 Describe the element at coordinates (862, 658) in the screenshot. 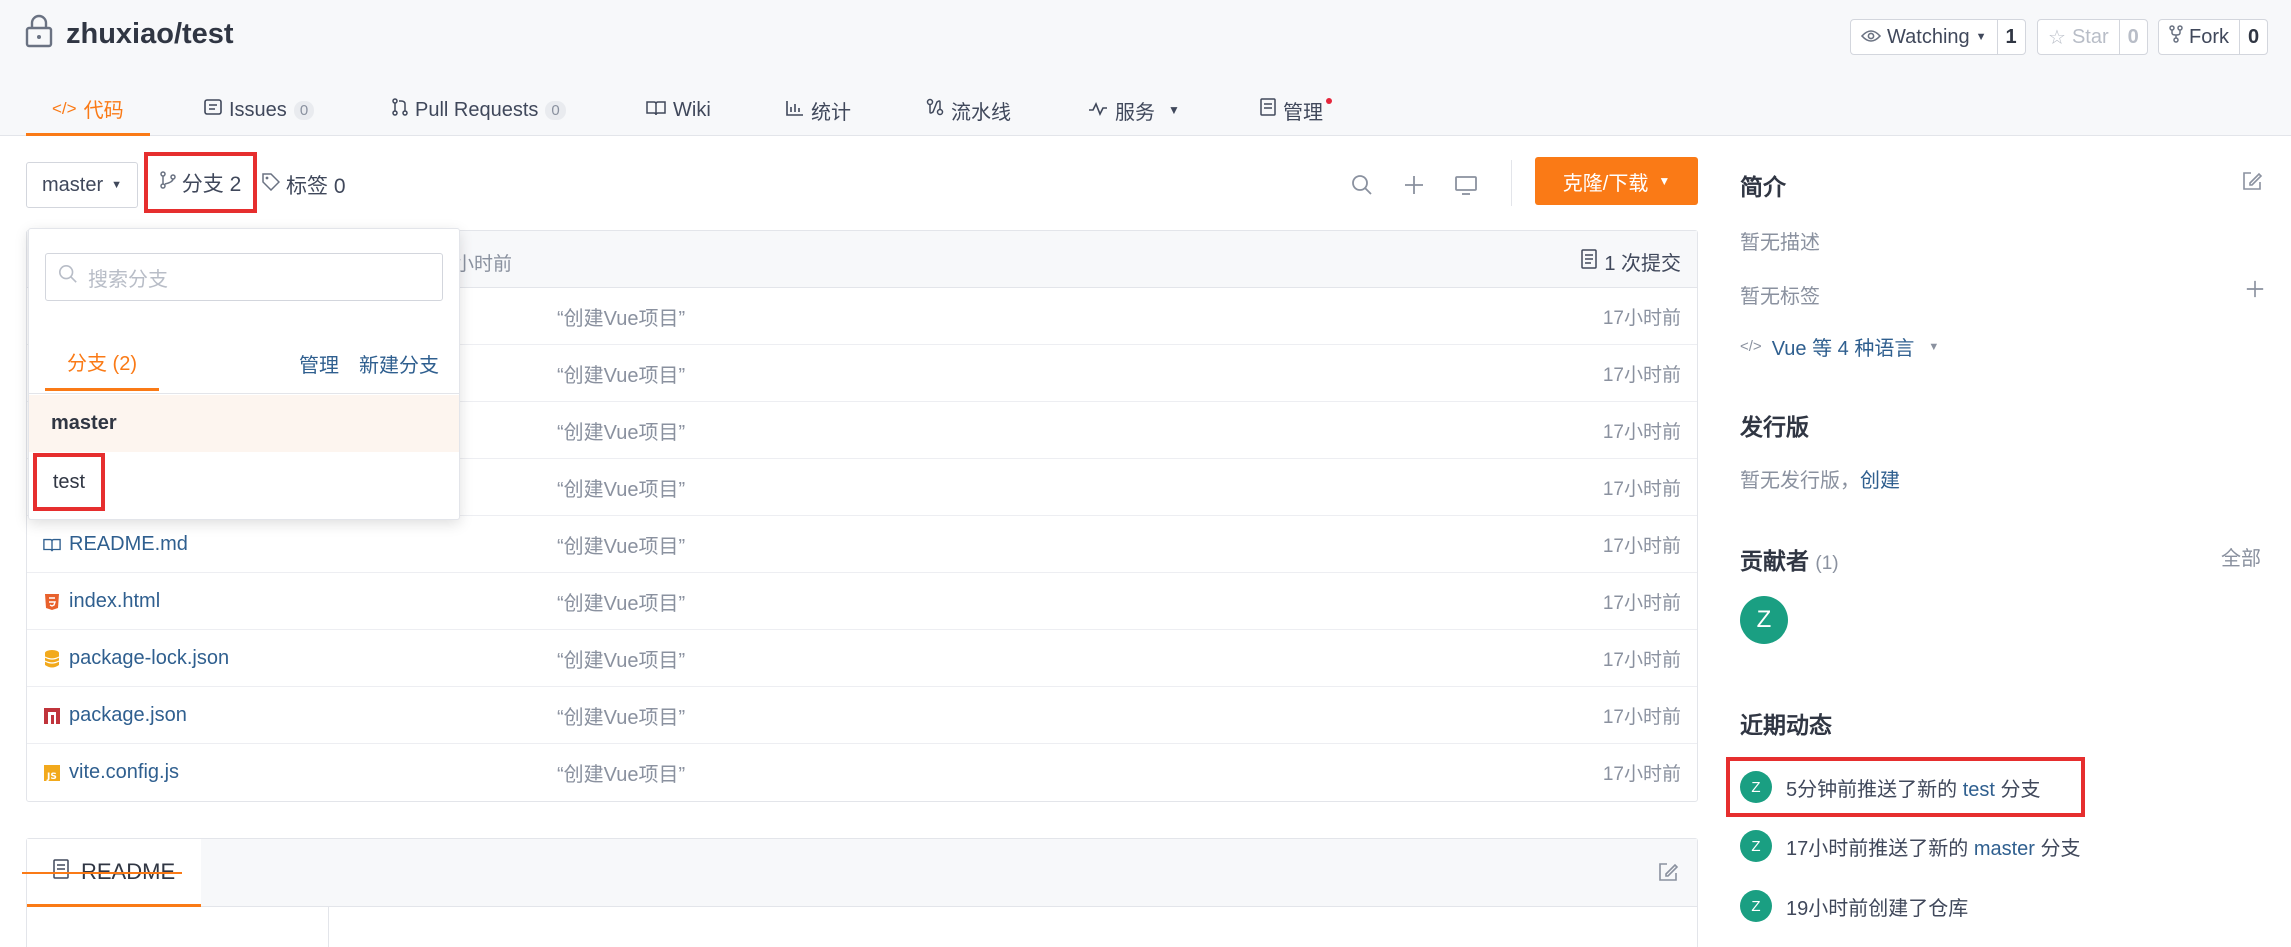

I see `table-row: package-lock.json “创建Vue项目” 17小时前` at that location.